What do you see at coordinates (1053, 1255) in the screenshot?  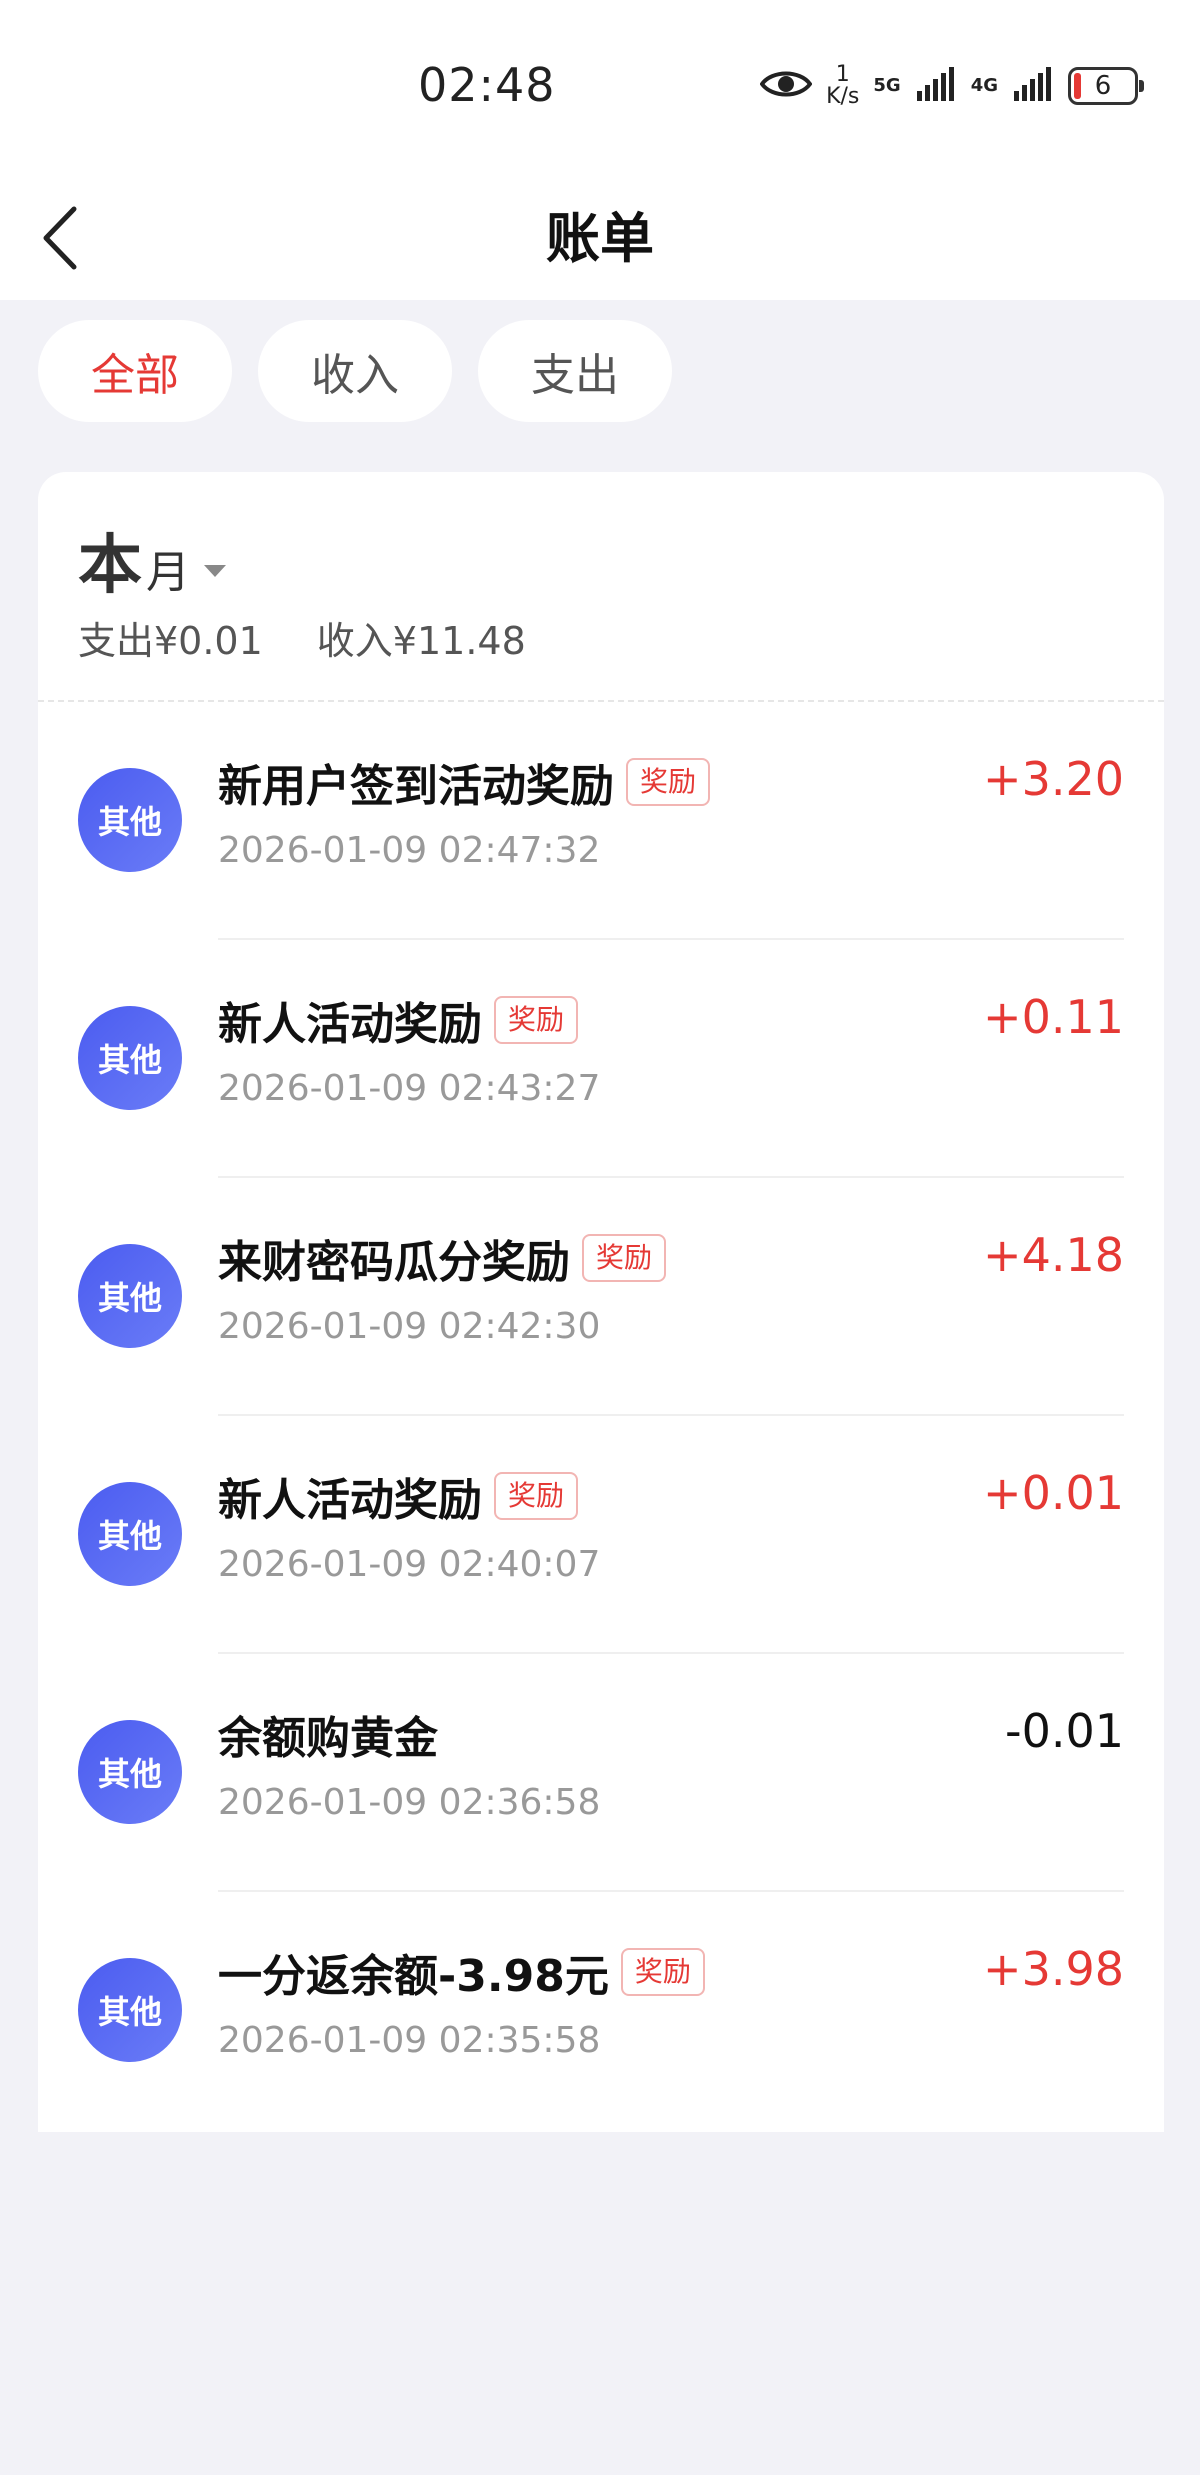 I see `transaction-amount: +4.18` at bounding box center [1053, 1255].